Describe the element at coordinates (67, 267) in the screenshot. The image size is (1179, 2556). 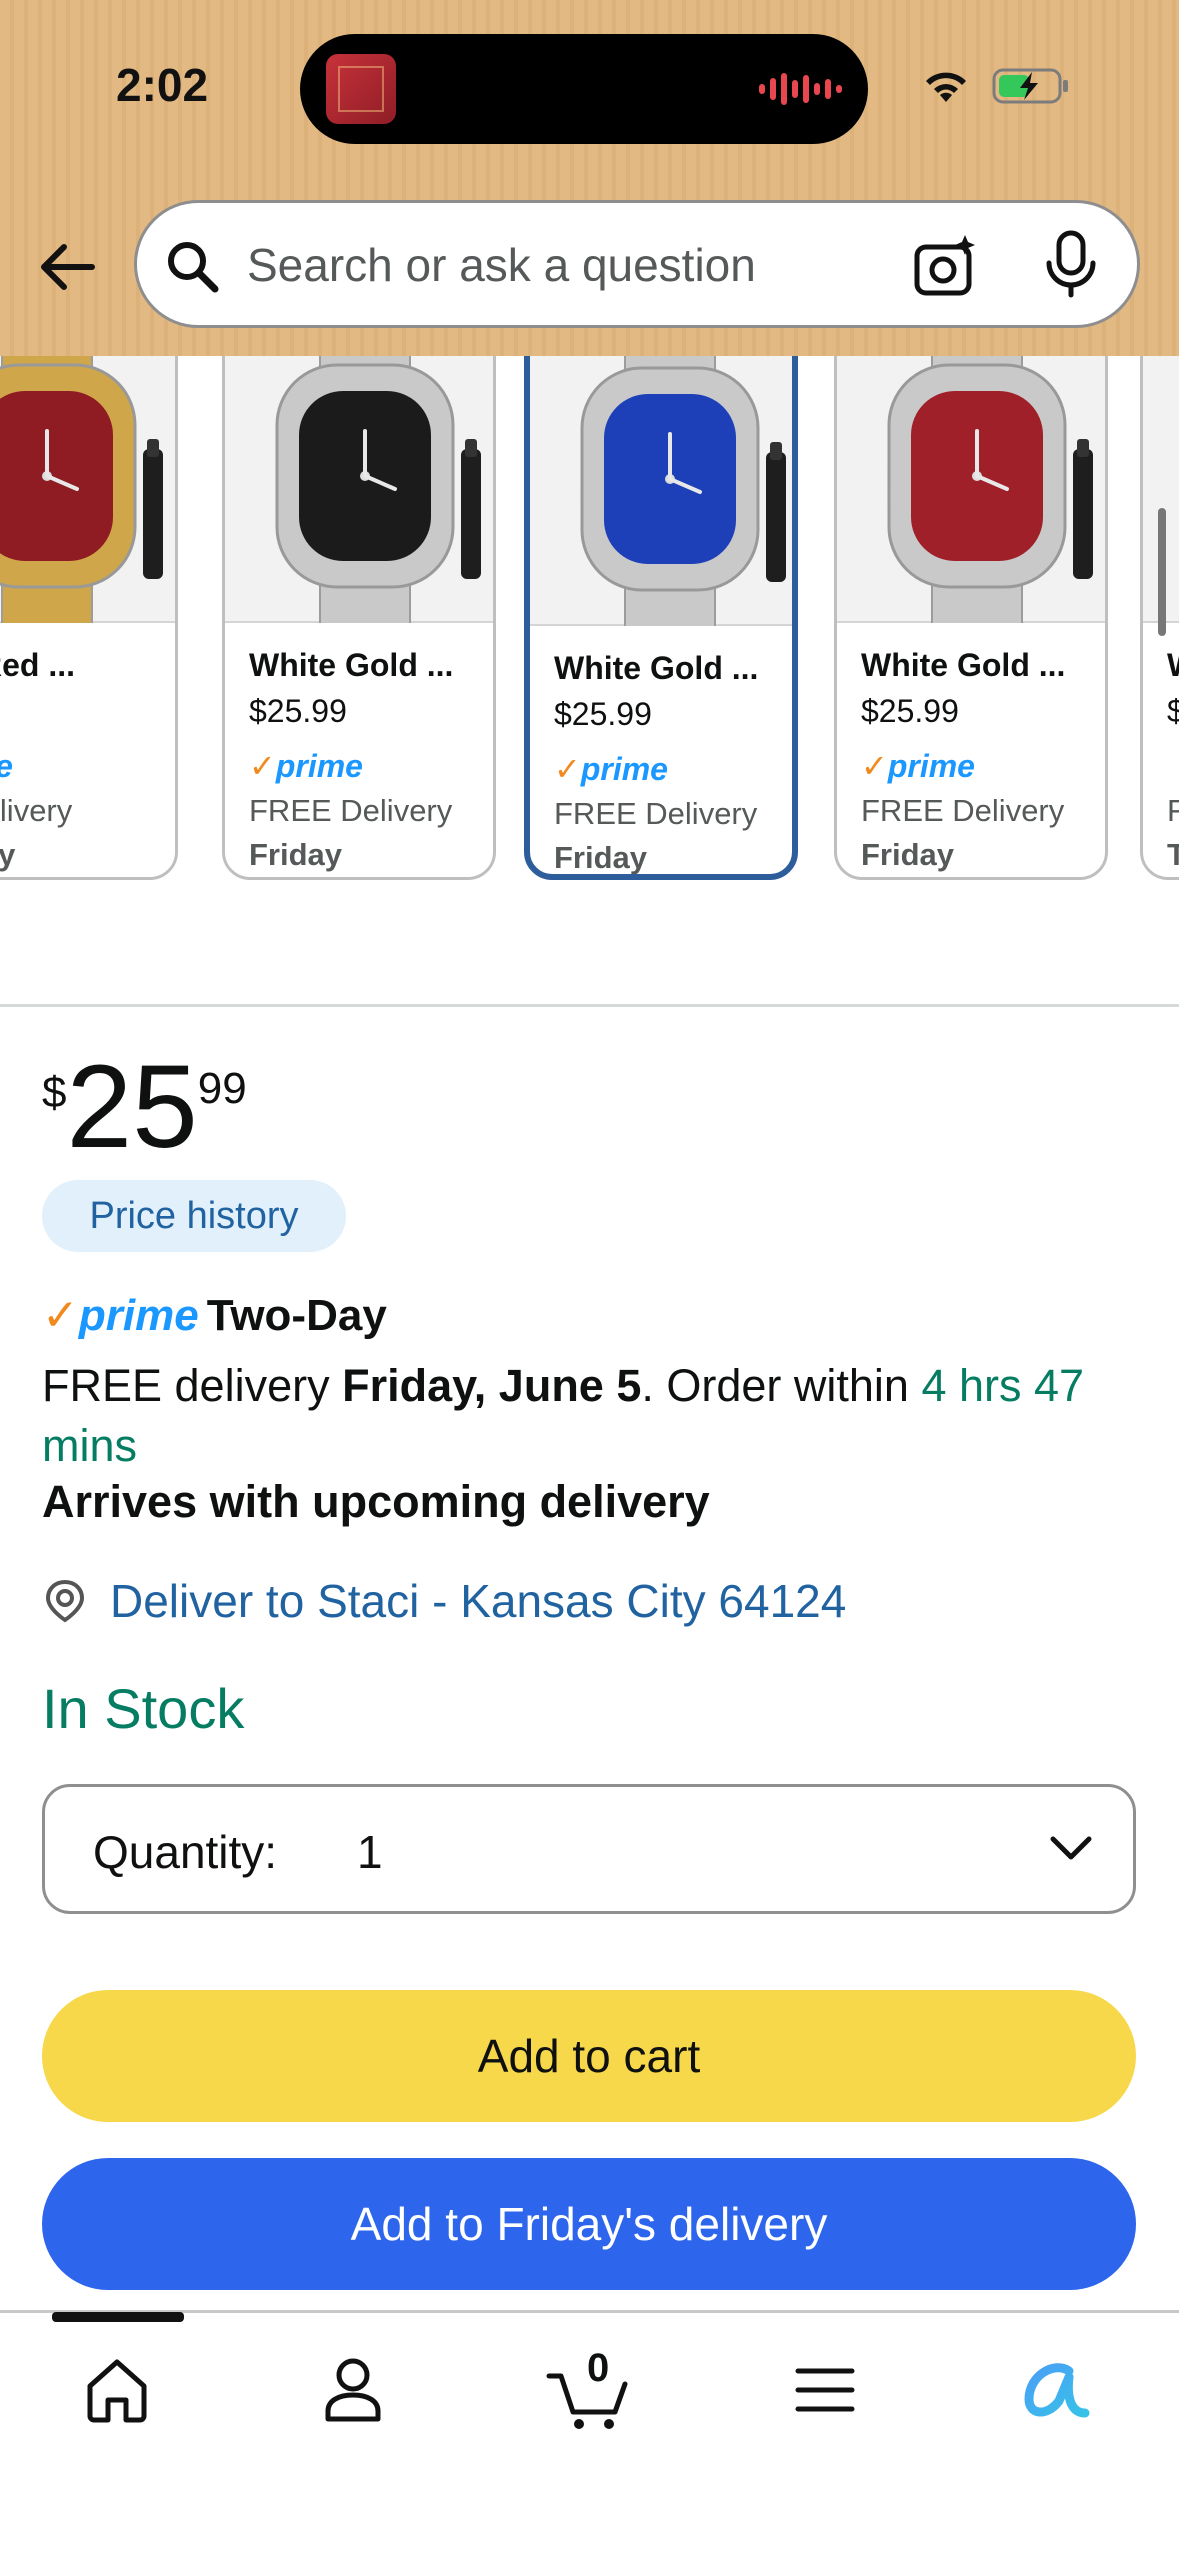
I see `back-arrow-icon` at that location.